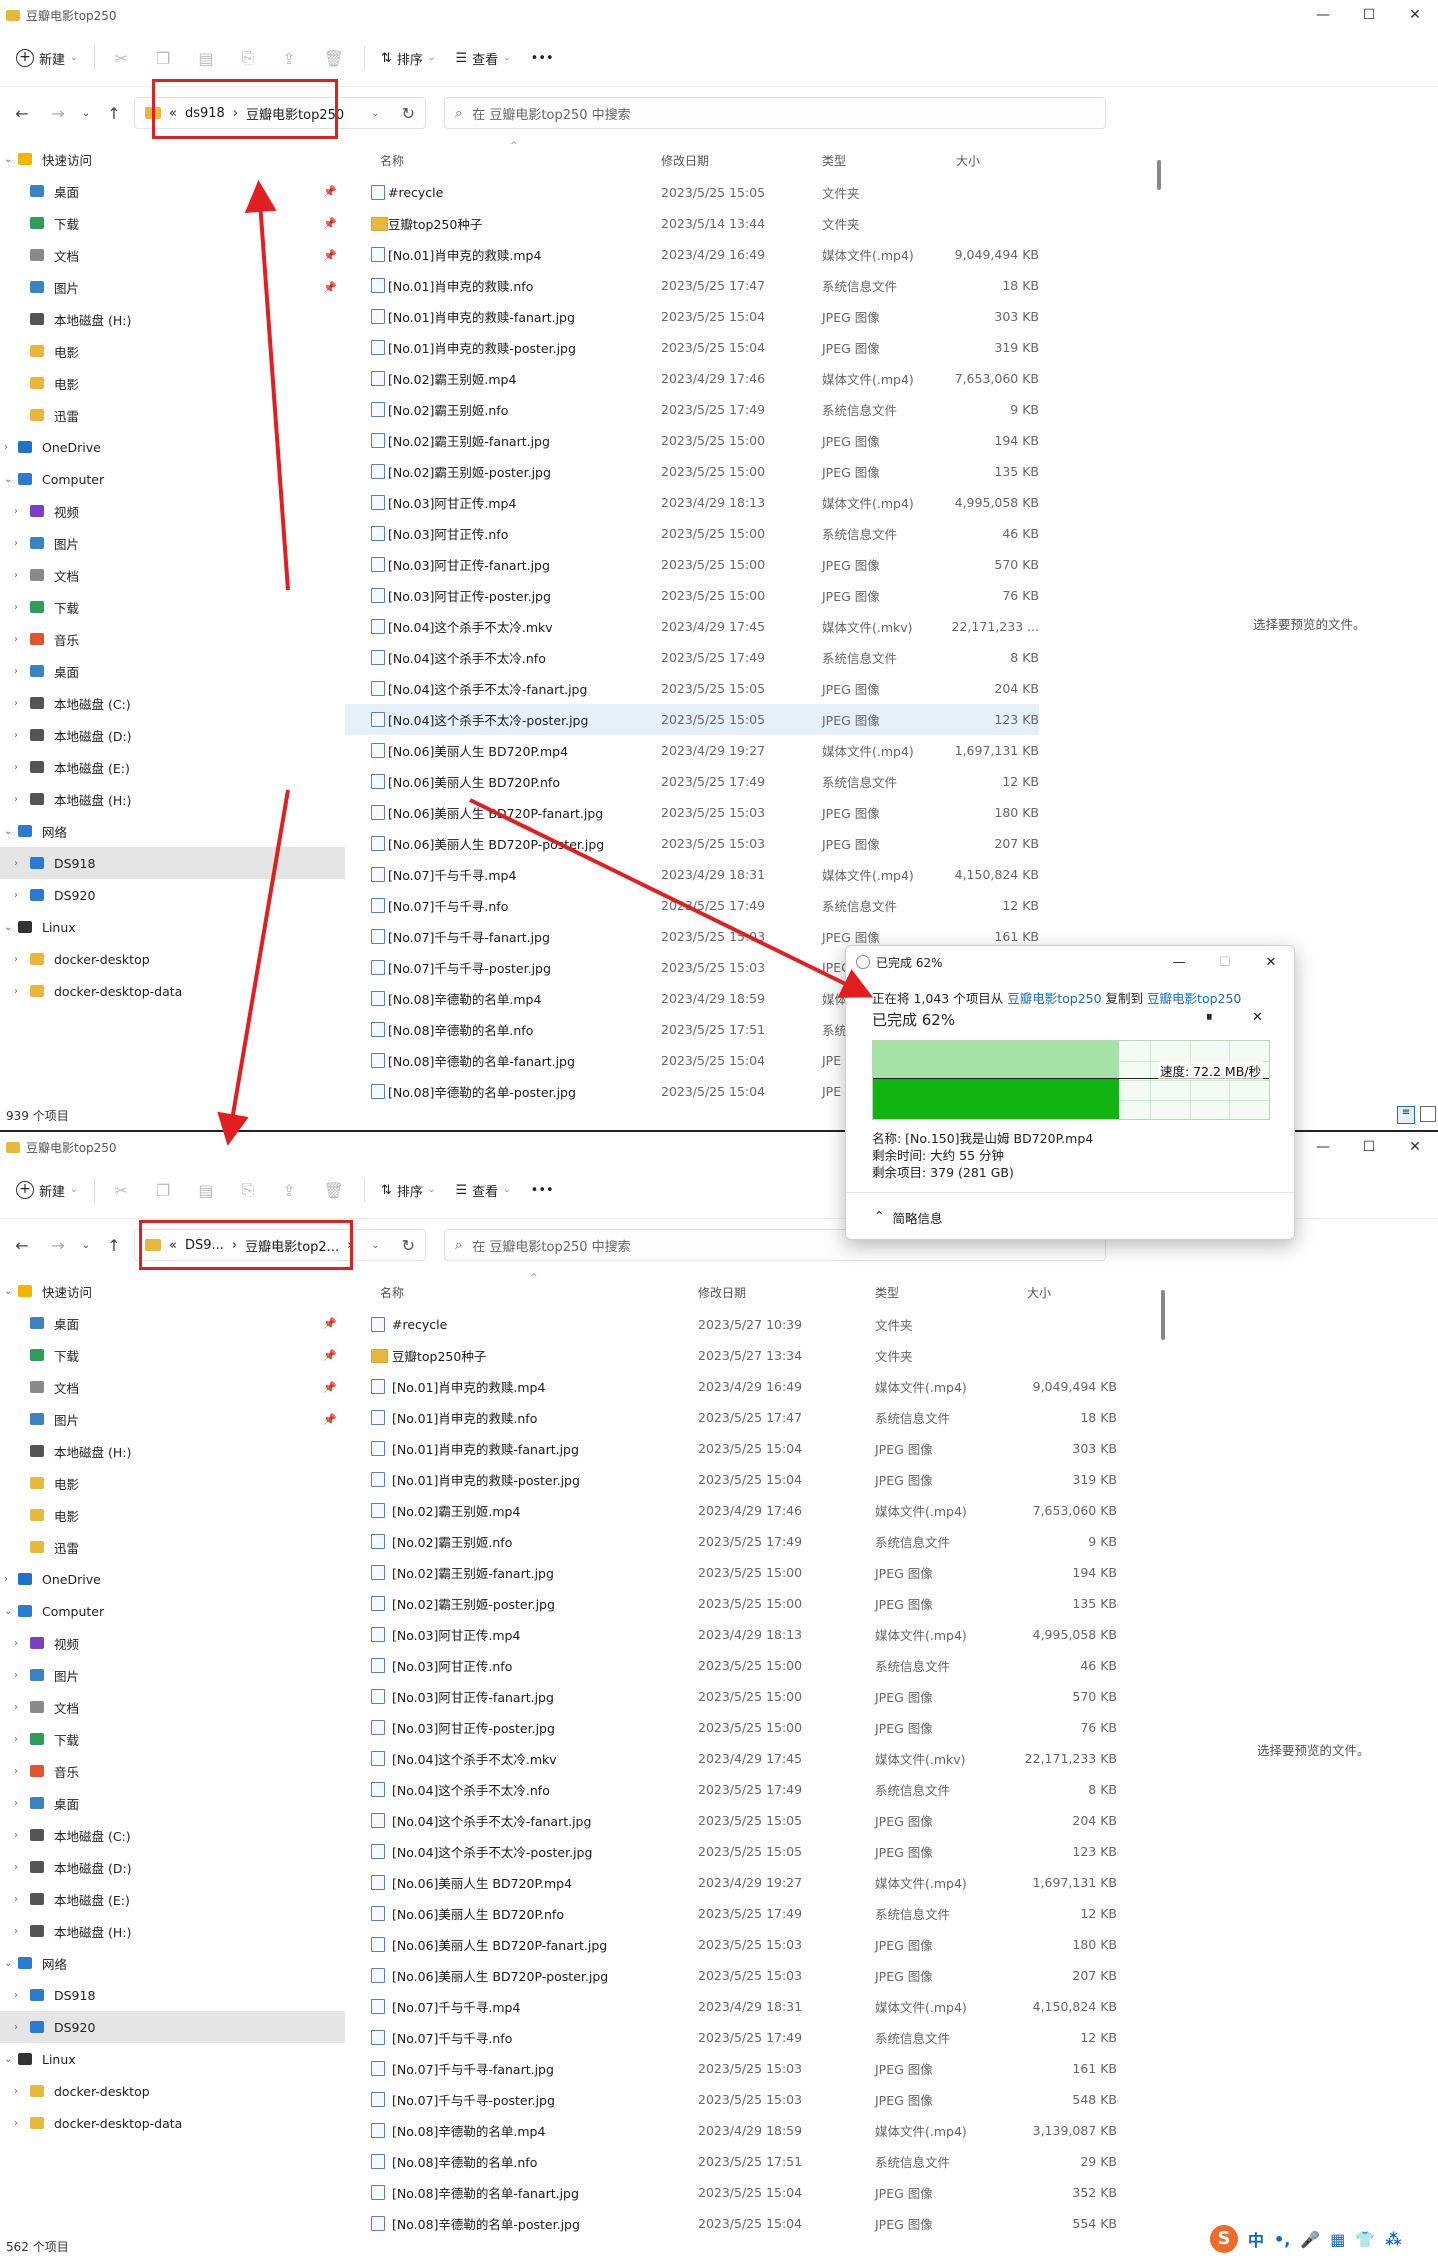 This screenshot has height=2260, width=1438. I want to click on forward-arrow-icon: →, so click(58, 1245).